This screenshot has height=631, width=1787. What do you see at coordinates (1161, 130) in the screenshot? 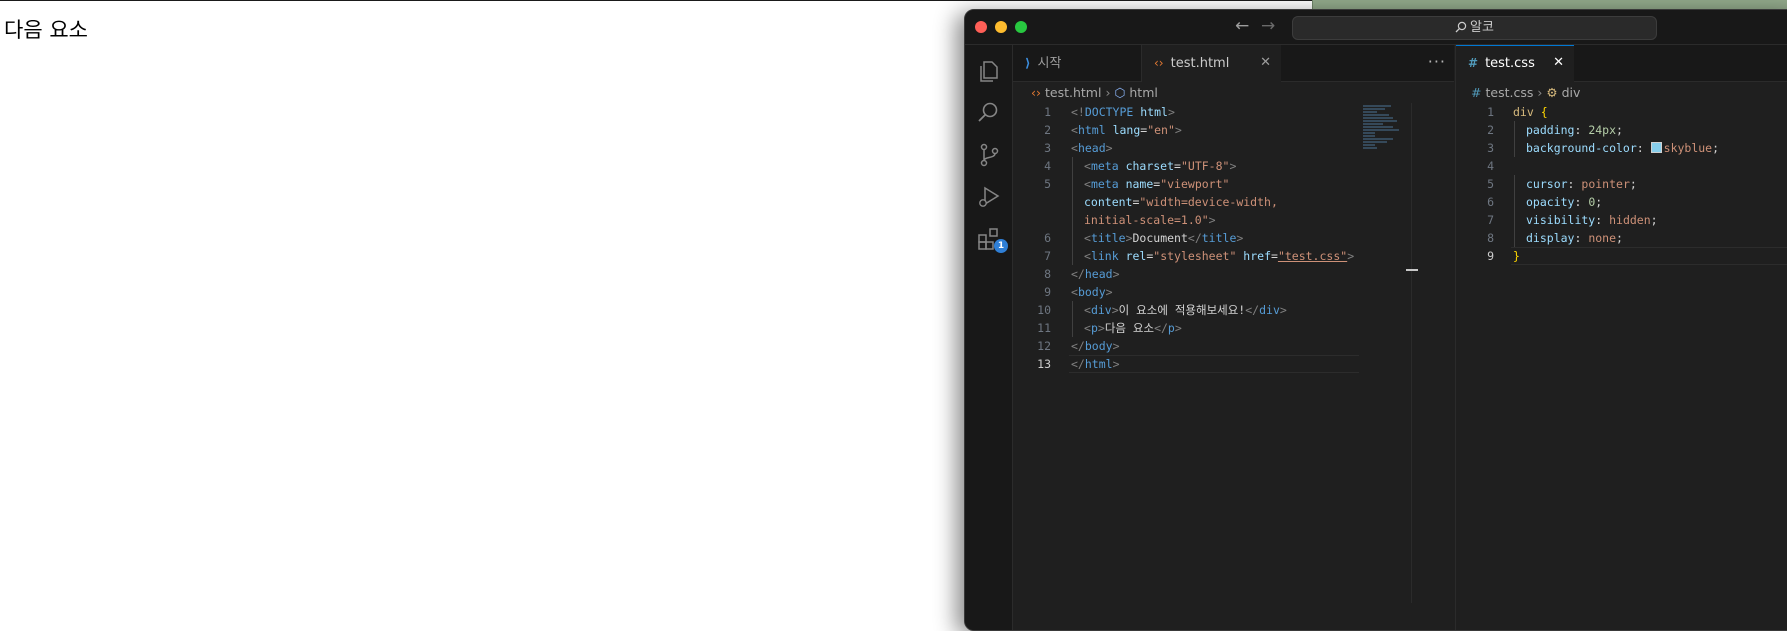
I see `code-token: "en"` at bounding box center [1161, 130].